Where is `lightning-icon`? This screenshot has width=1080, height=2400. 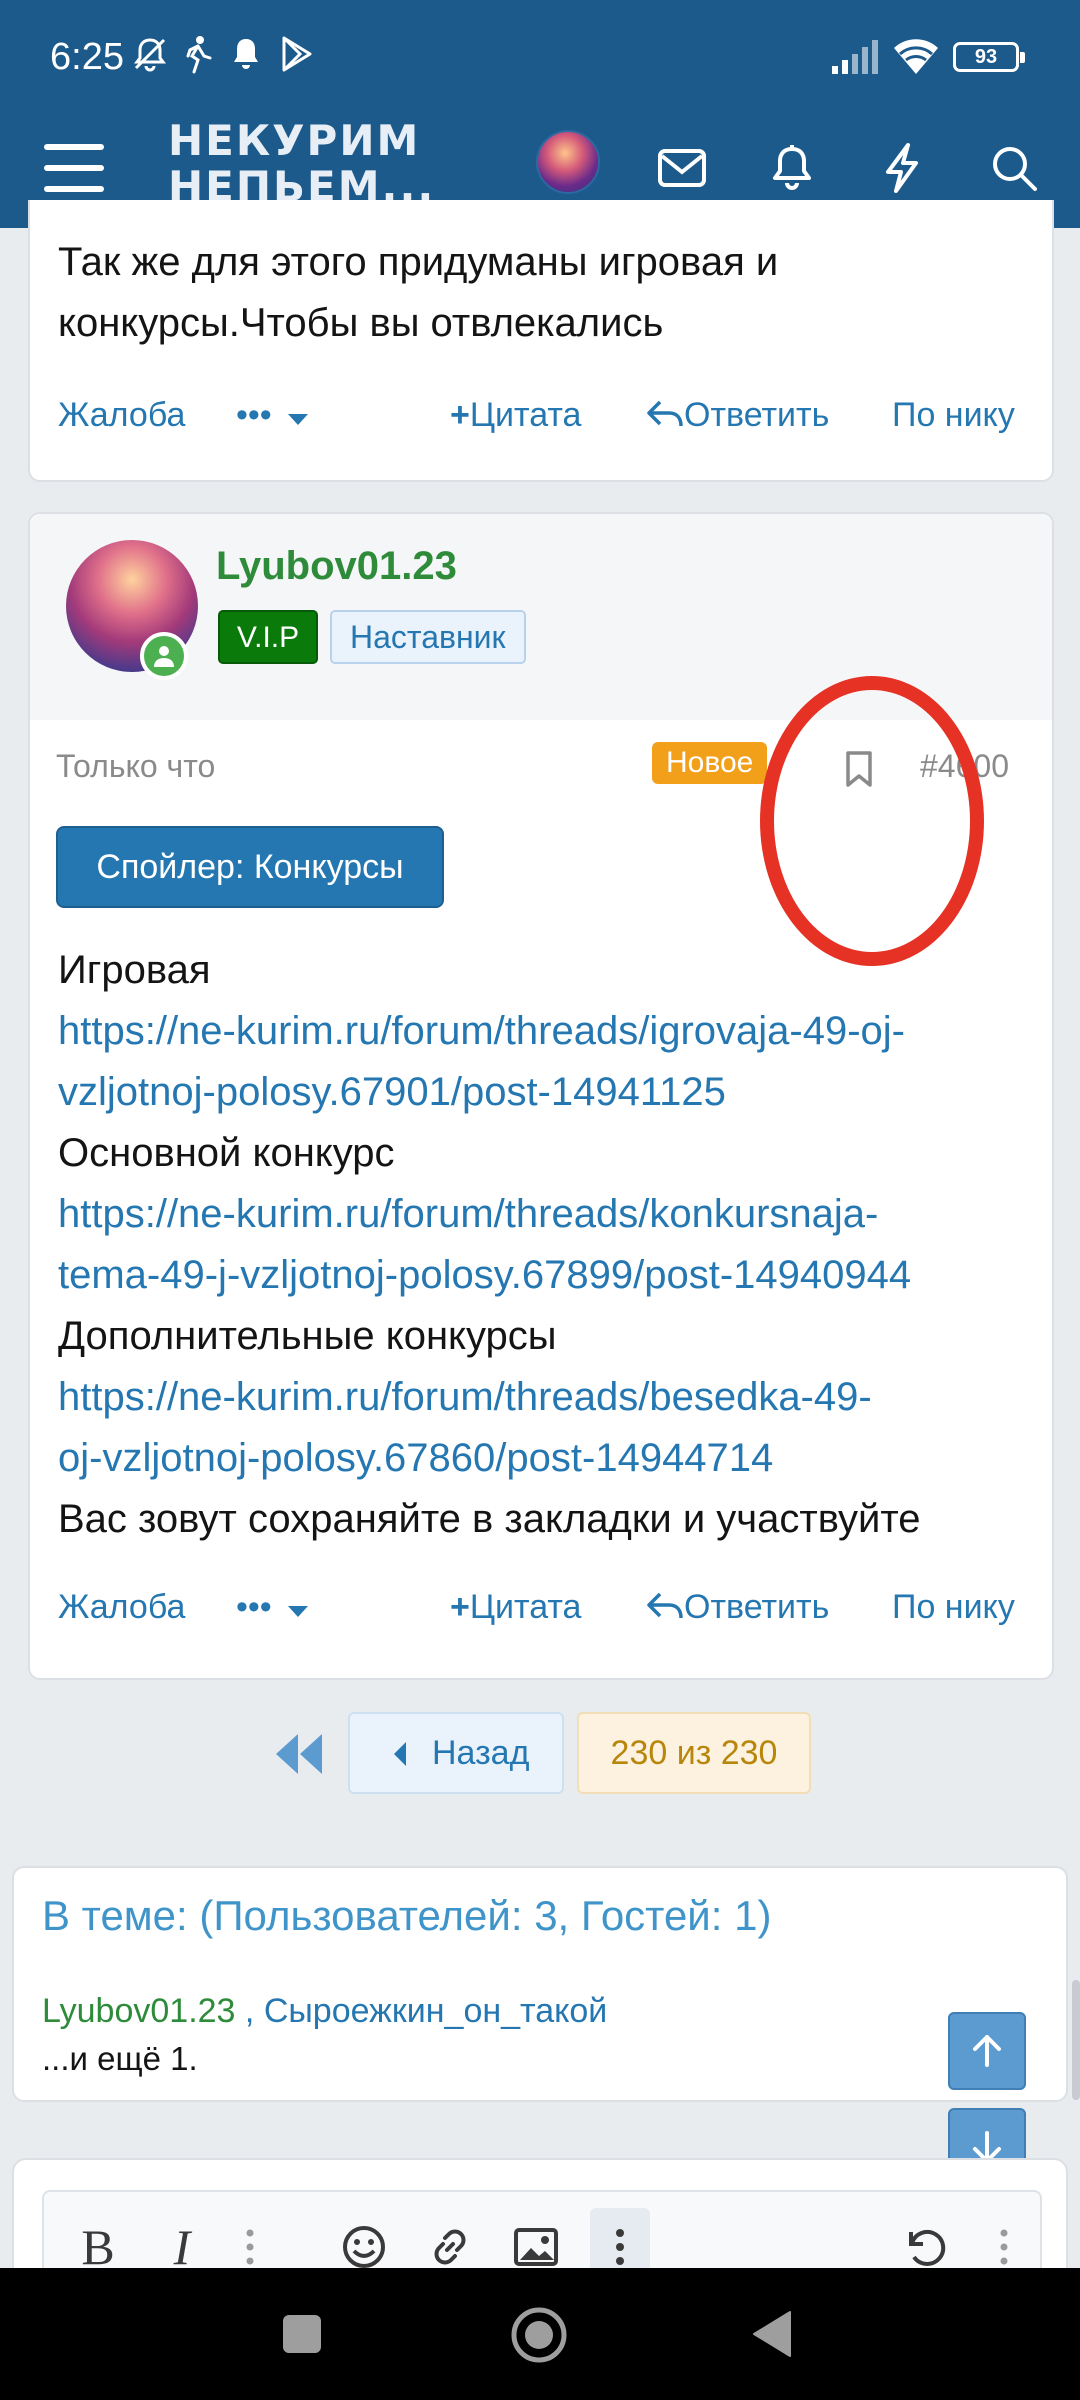 lightning-icon is located at coordinates (902, 168).